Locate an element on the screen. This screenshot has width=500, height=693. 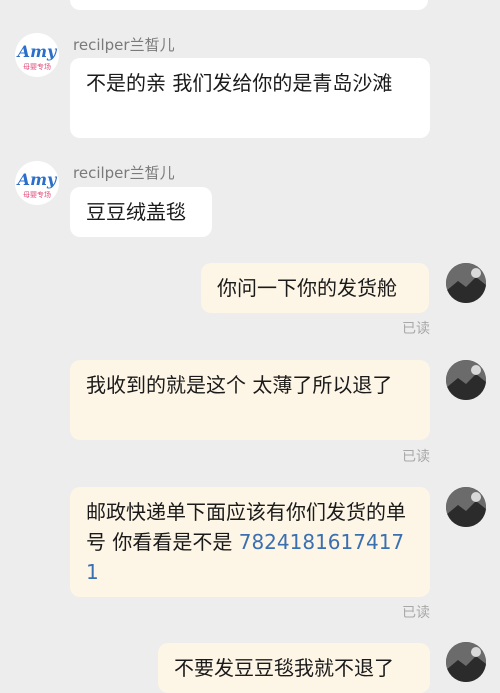
message-bubble-6: 不要发豆豆毯我就不退了 is located at coordinates (294, 668).